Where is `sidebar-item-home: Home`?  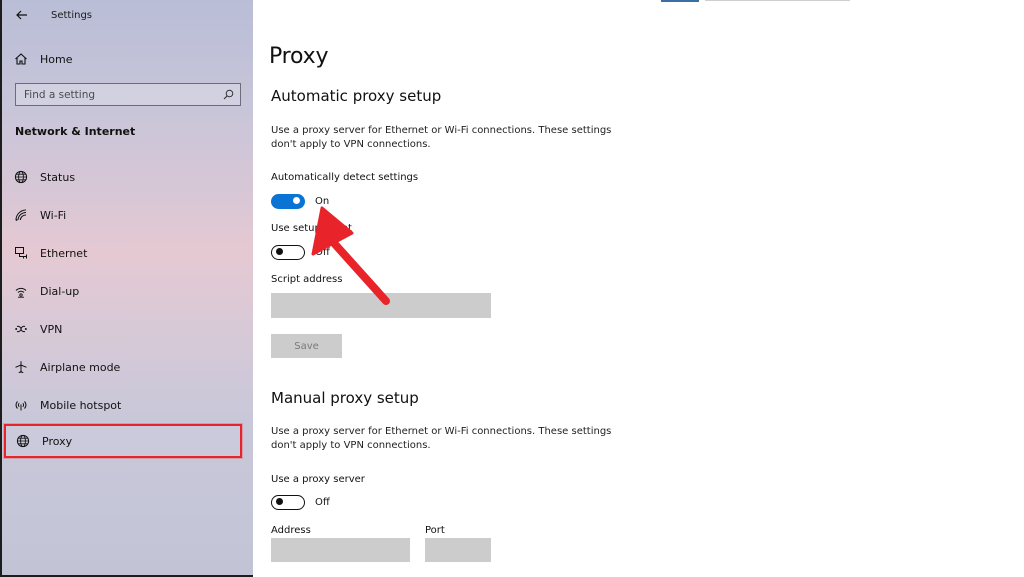
sidebar-item-home: Home is located at coordinates (129, 59).